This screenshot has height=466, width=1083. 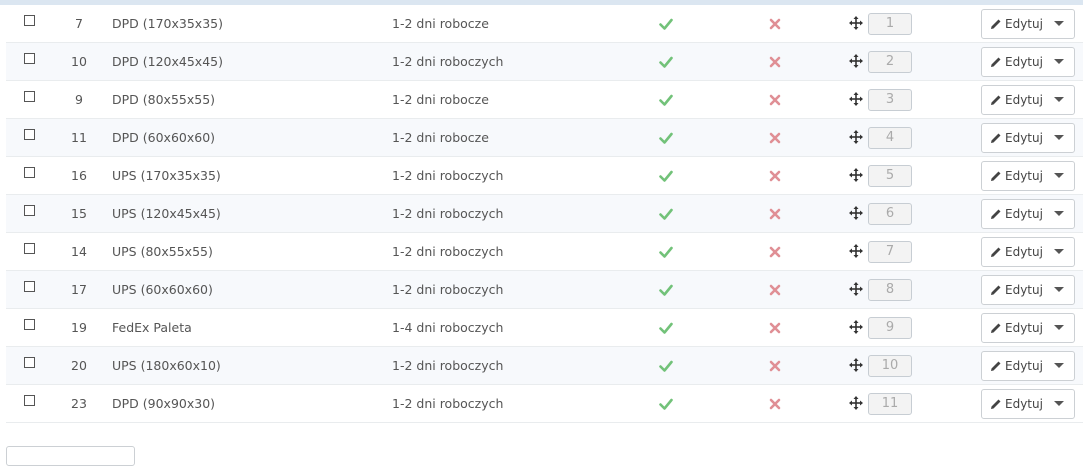 I want to click on table-row: 14 UPS (80x55x55) 1-2 dni roboczych 7 Edytuj, so click(x=544, y=252).